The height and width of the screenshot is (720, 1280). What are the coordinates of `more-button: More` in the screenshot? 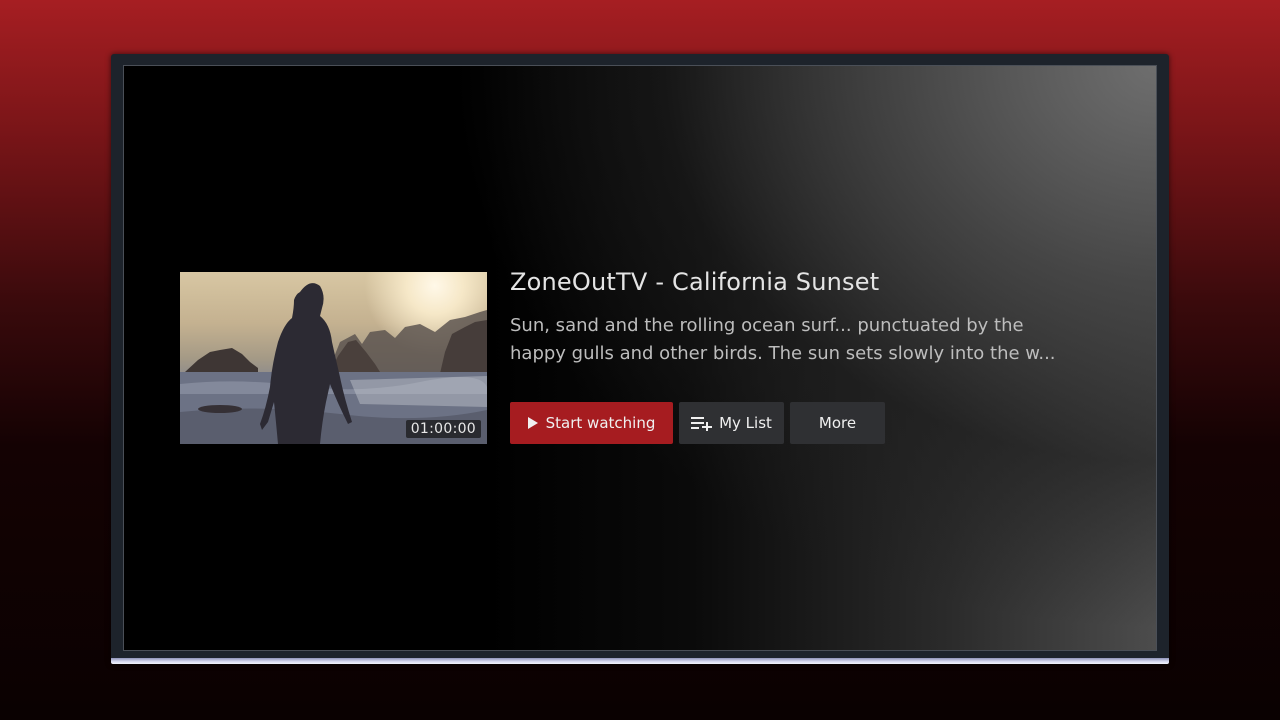 It's located at (837, 423).